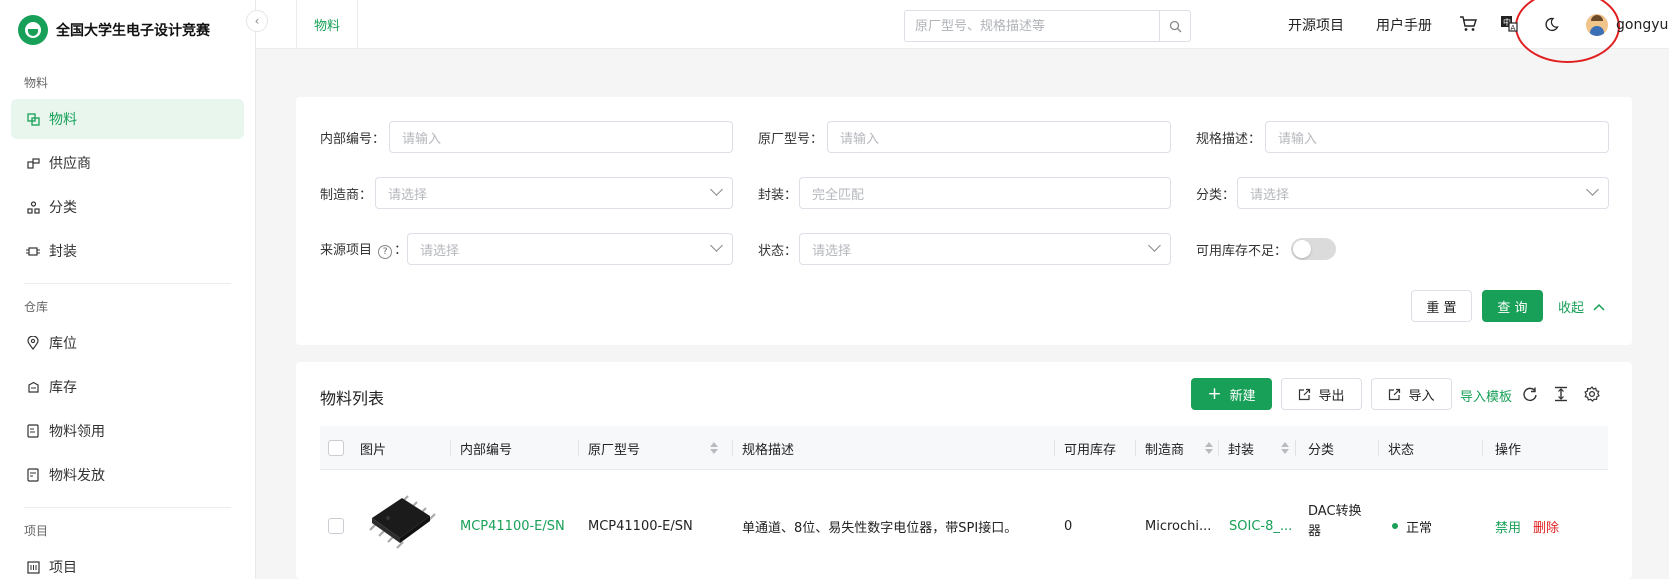 The width and height of the screenshot is (1669, 579). Describe the element at coordinates (127, 563) in the screenshot. I see `sidebar-item-projects: 项目` at that location.